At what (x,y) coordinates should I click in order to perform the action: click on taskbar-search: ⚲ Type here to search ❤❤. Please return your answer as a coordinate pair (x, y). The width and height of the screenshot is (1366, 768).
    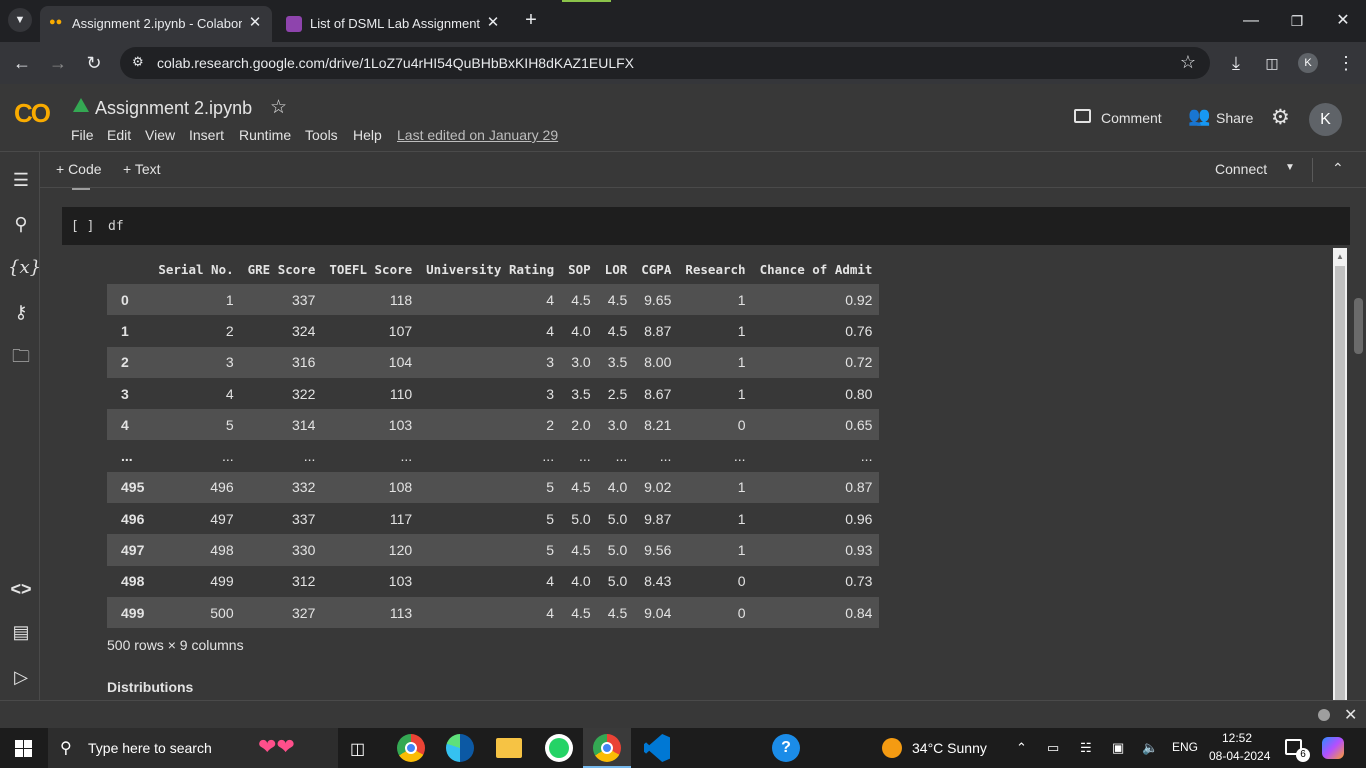
    Looking at the image, I should click on (193, 748).